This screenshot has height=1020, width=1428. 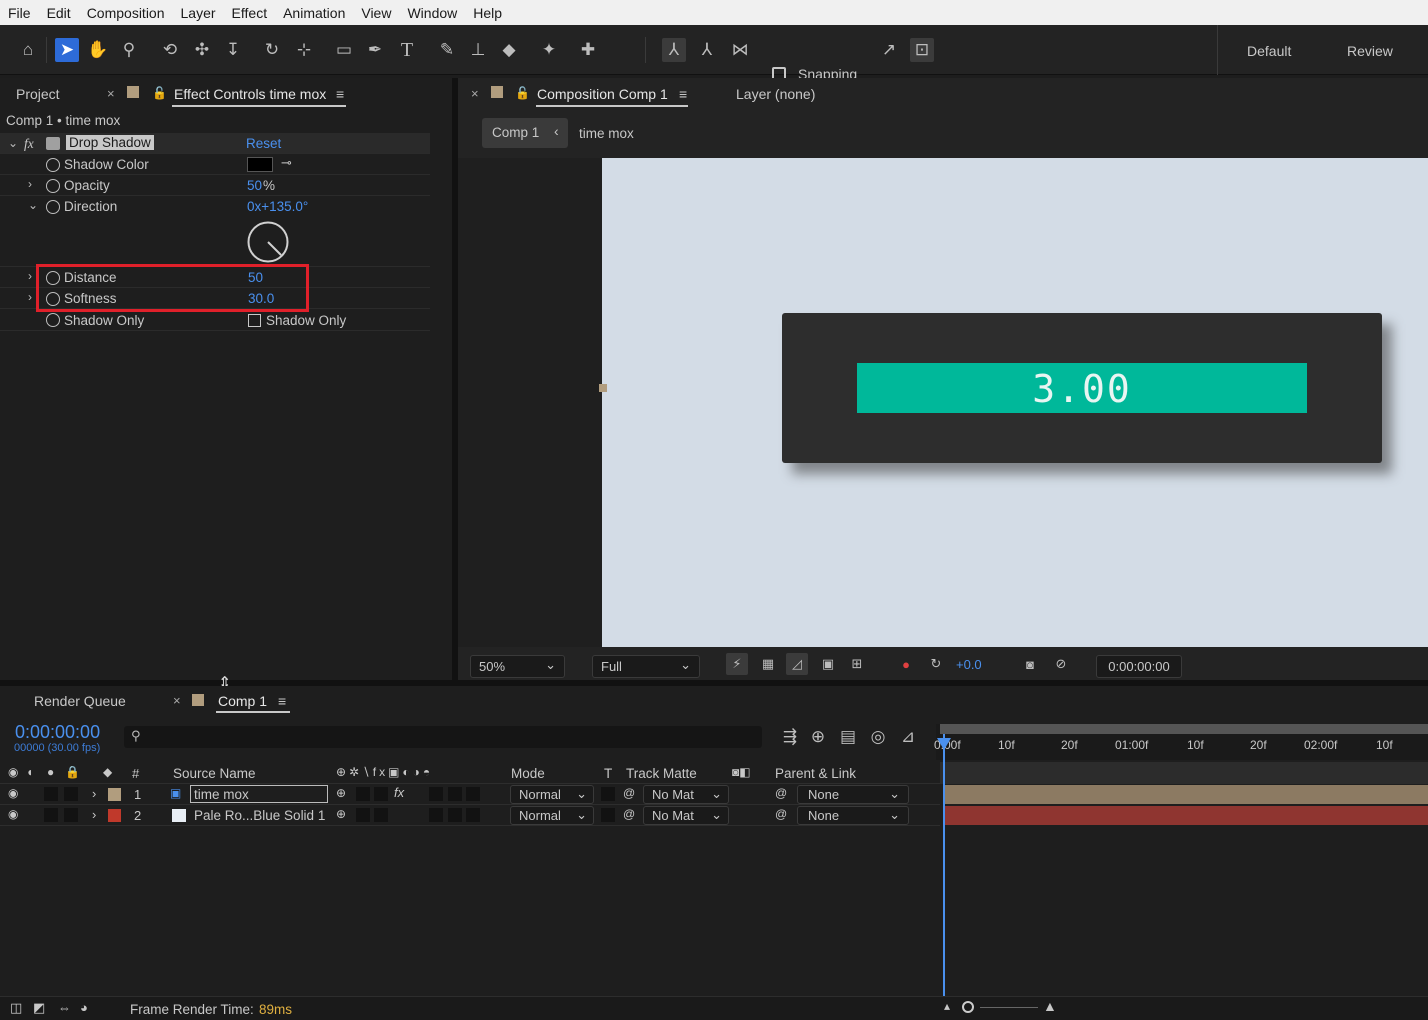 What do you see at coordinates (968, 1007) in the screenshot?
I see `zoom-slider-handle` at bounding box center [968, 1007].